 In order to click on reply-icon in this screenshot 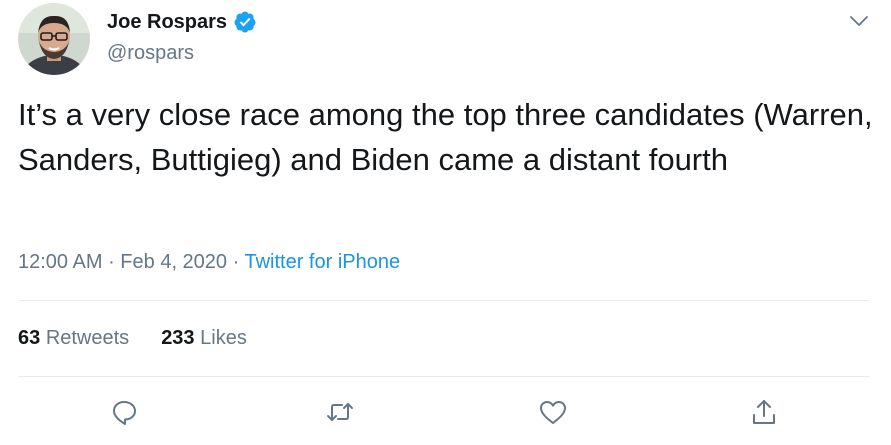, I will do `click(124, 412)`.